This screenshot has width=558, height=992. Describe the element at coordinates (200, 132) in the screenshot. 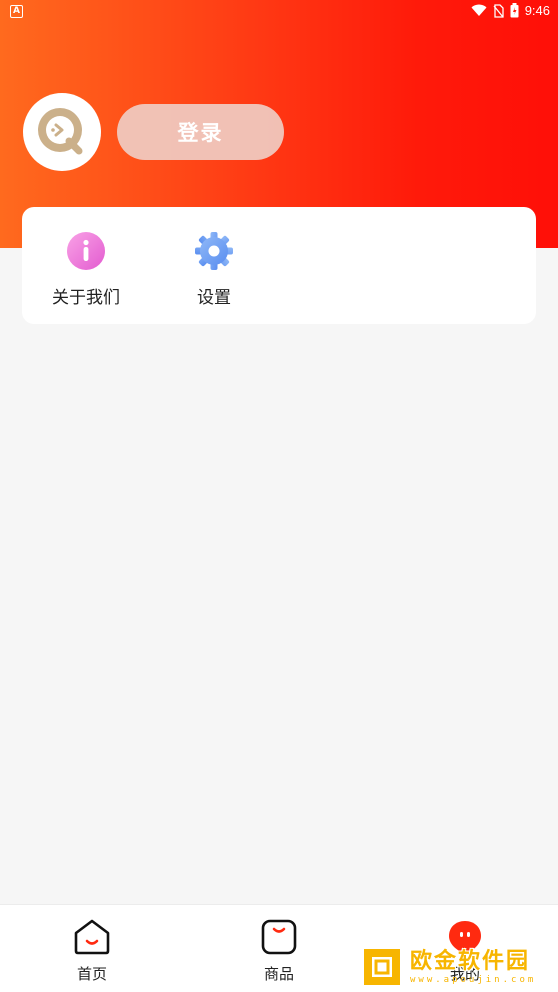

I see `login-button: 登录` at that location.